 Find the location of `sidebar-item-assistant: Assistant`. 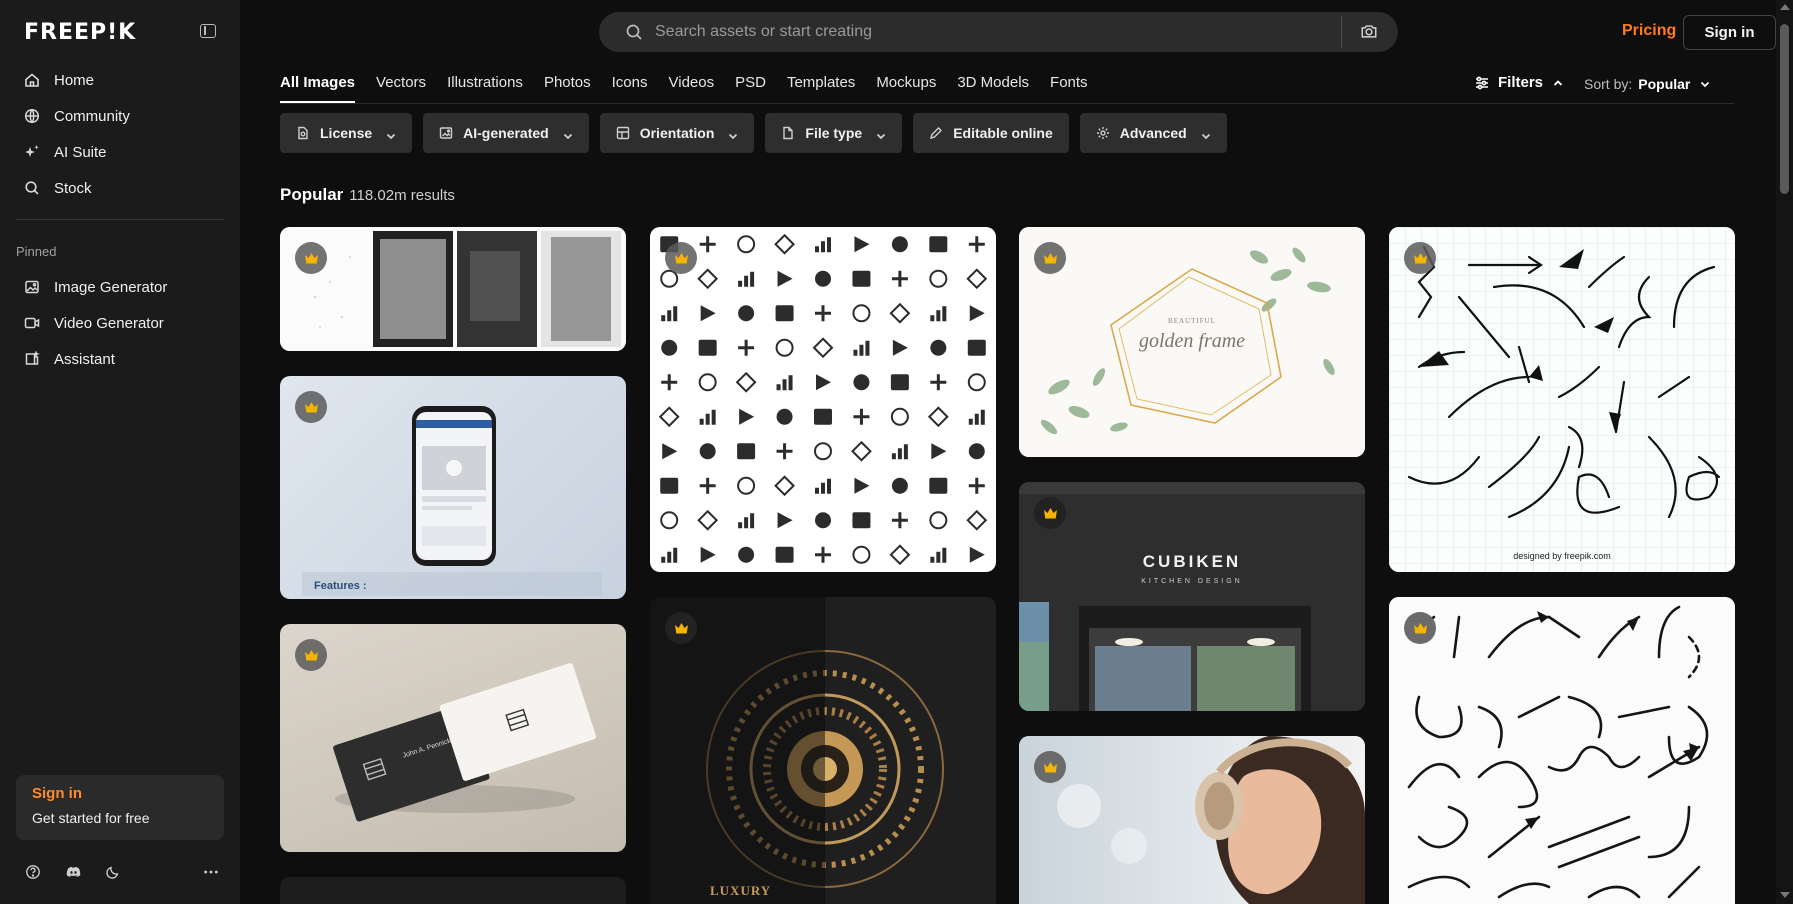

sidebar-item-assistant: Assistant is located at coordinates (120, 359).